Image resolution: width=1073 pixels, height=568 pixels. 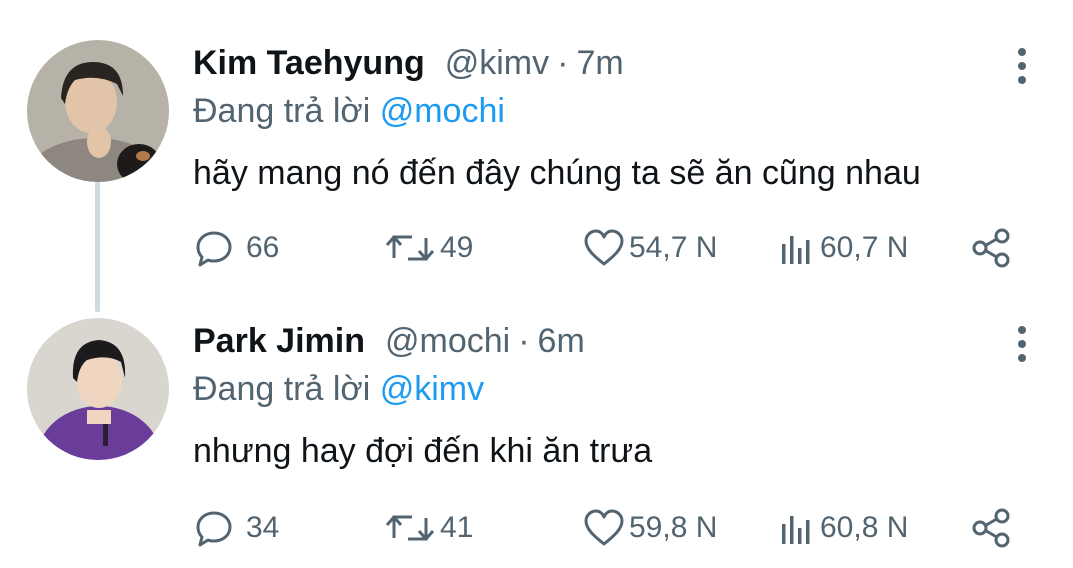 What do you see at coordinates (599, 63) in the screenshot?
I see `timestamp: 7m` at bounding box center [599, 63].